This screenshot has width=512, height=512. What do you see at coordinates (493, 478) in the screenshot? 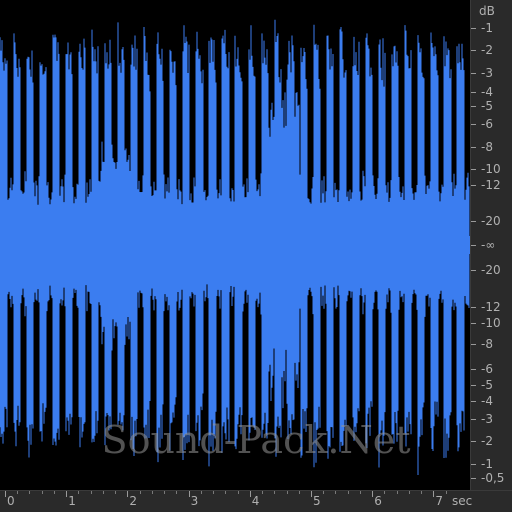
I see `db-tick-label: -0,5` at bounding box center [493, 478].